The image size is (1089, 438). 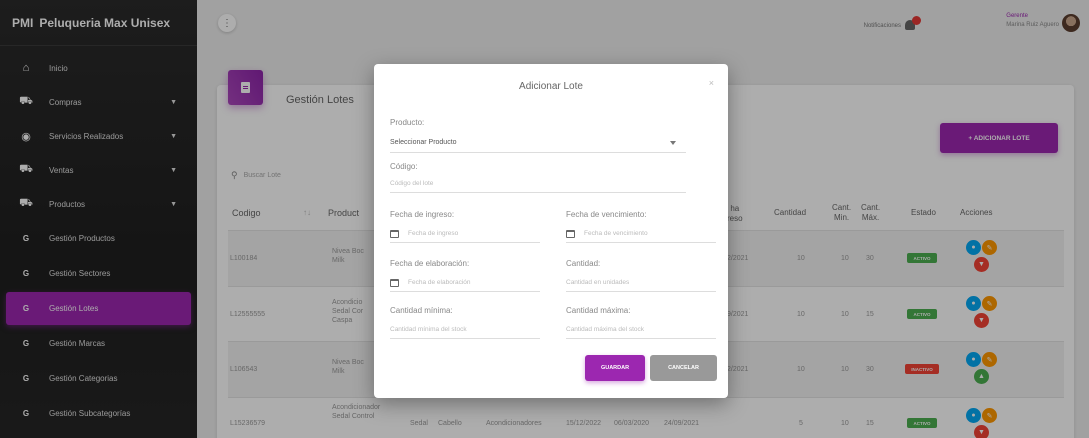 What do you see at coordinates (412, 183) in the screenshot?
I see `codigo-placeholder: Código del lote` at bounding box center [412, 183].